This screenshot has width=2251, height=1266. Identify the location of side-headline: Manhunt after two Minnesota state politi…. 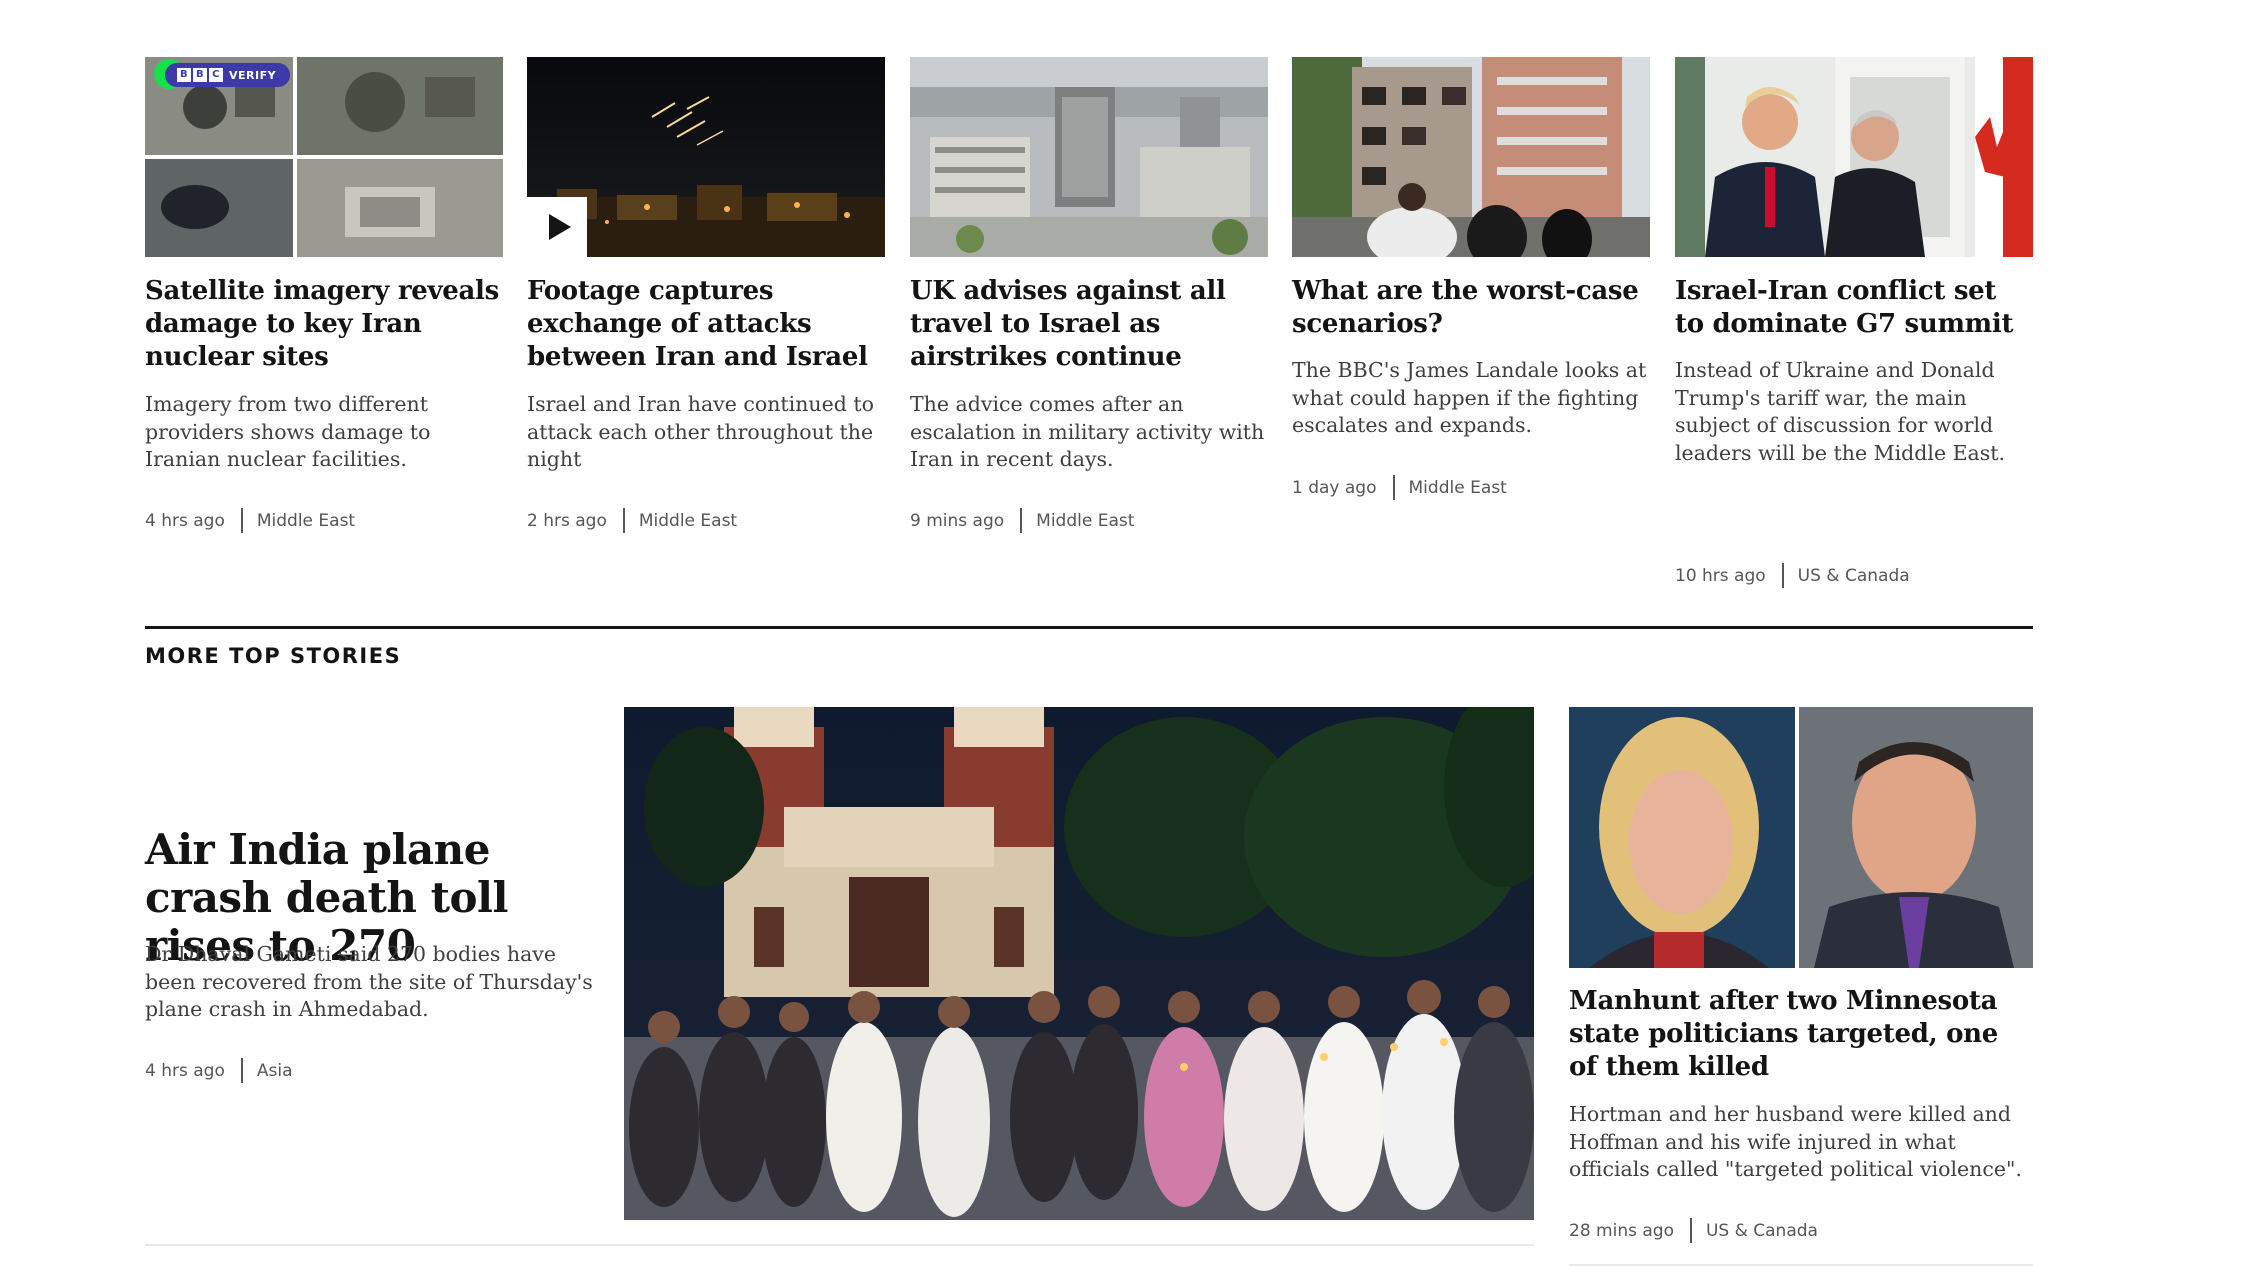
(1801, 1034).